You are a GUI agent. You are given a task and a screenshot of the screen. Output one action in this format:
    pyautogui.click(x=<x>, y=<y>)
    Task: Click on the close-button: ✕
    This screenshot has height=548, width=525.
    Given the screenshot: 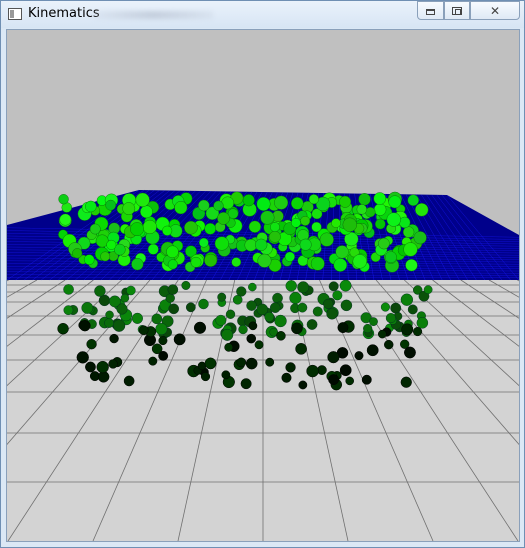 What is the action you would take?
    pyautogui.click(x=495, y=10)
    